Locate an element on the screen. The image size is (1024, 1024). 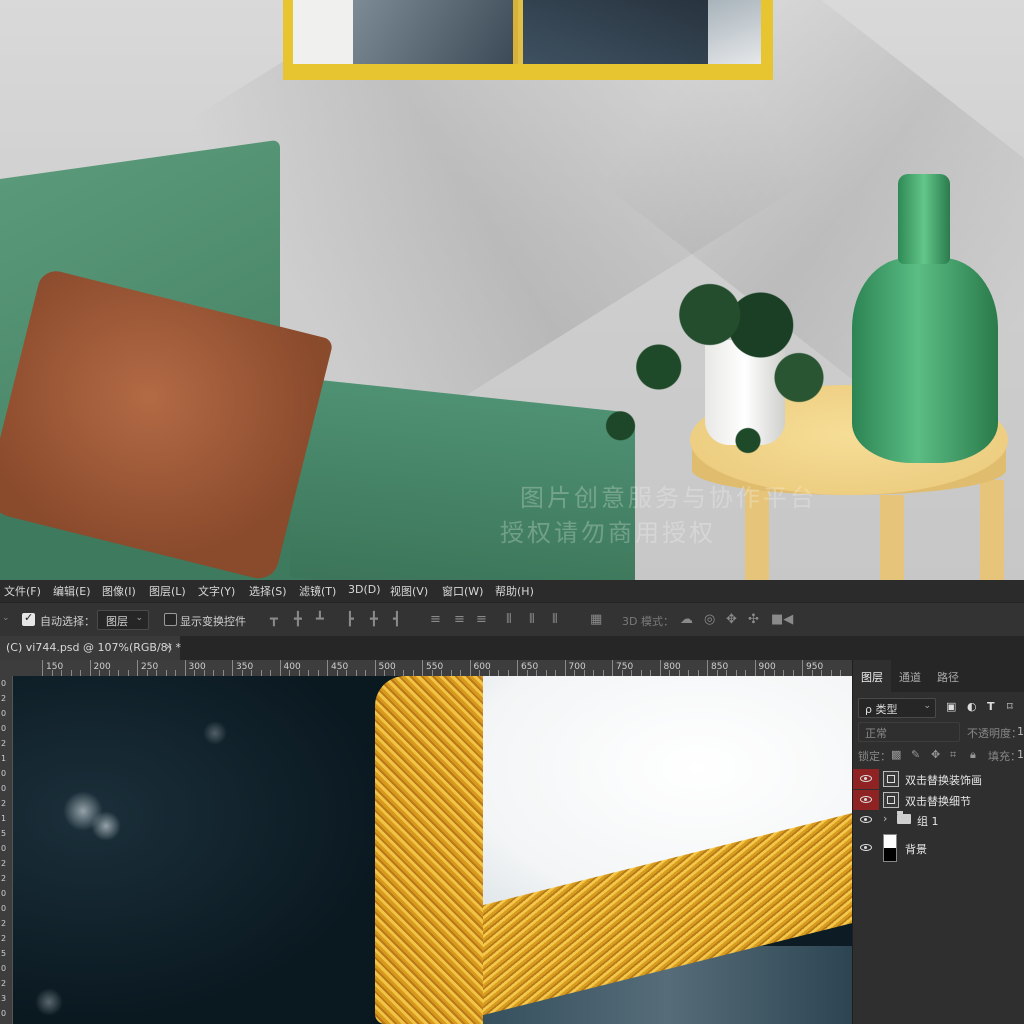
3d-slide-icon: ✣ is located at coordinates (753, 619).